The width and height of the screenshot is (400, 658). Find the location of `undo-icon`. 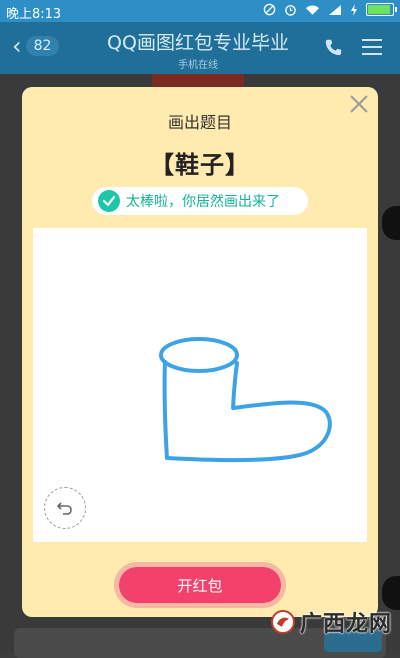

undo-icon is located at coordinates (64, 508).